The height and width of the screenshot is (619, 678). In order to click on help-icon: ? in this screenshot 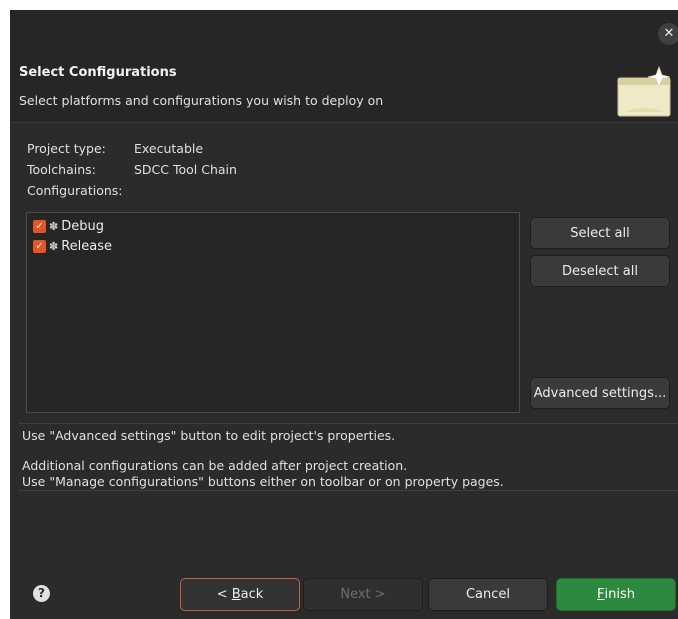, I will do `click(41, 593)`.